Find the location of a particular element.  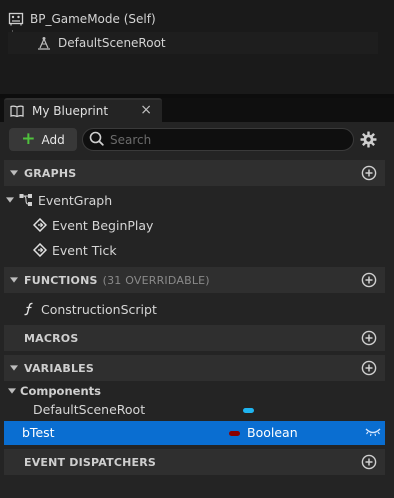

tab-title: My Blueprint is located at coordinates (70, 111).